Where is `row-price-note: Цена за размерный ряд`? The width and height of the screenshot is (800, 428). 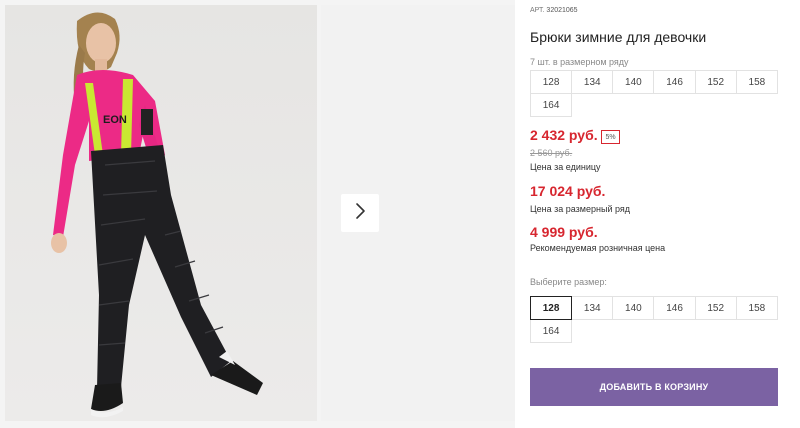
row-price-note: Цена за размерный ряд is located at coordinates (580, 209).